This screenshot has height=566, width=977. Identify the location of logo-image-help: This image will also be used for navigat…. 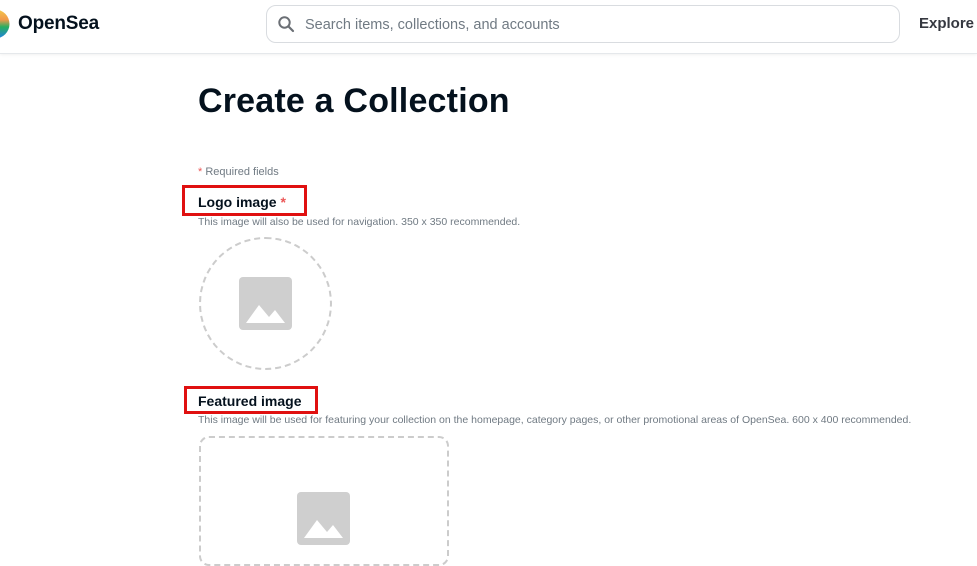
(359, 222).